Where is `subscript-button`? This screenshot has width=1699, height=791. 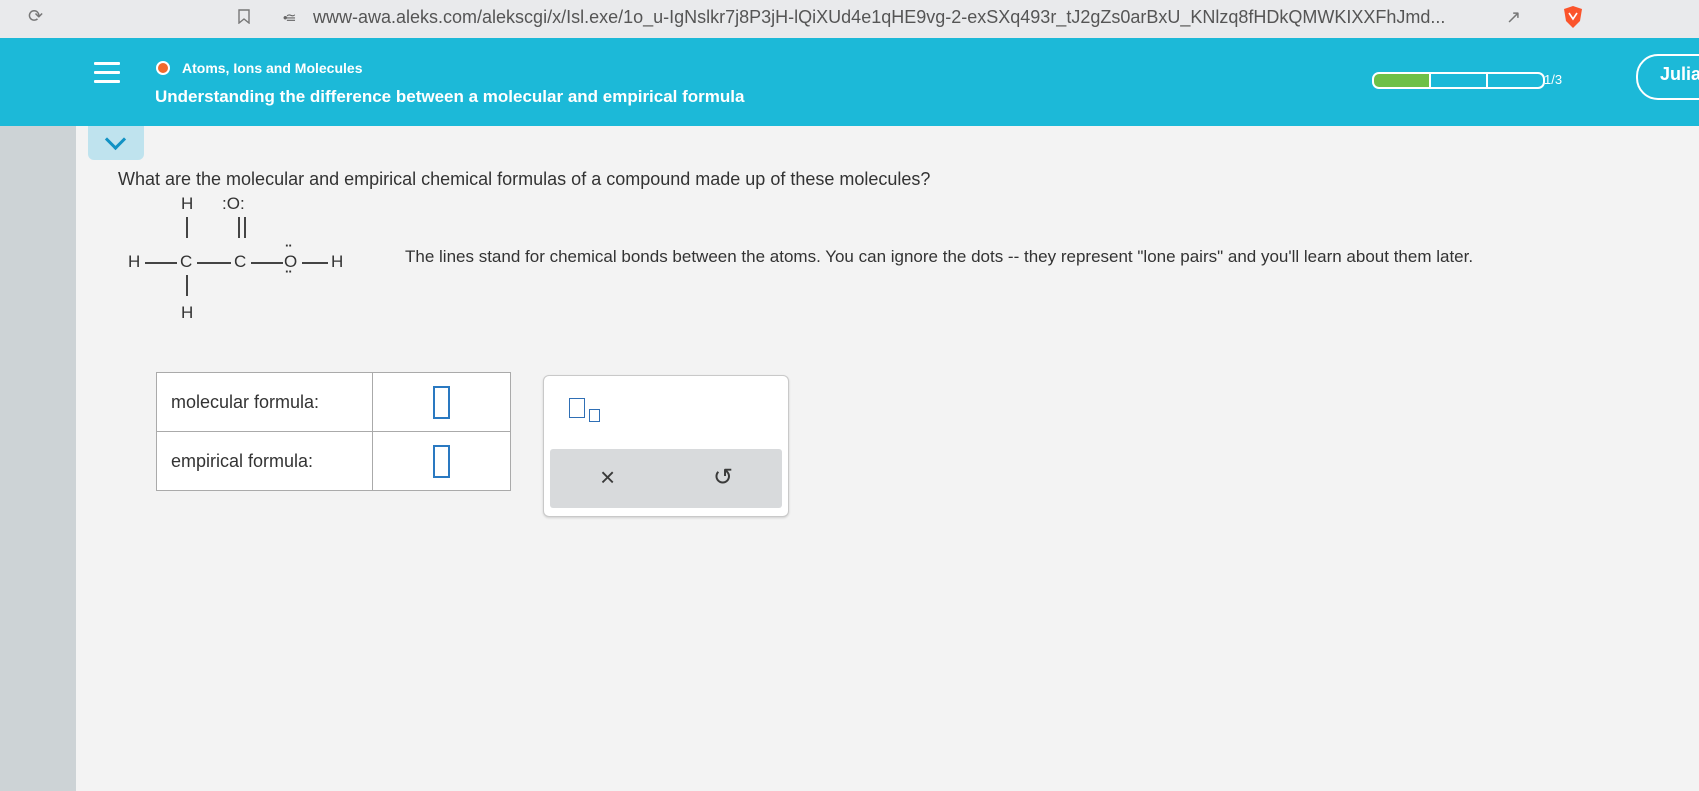 subscript-button is located at coordinates (590, 411).